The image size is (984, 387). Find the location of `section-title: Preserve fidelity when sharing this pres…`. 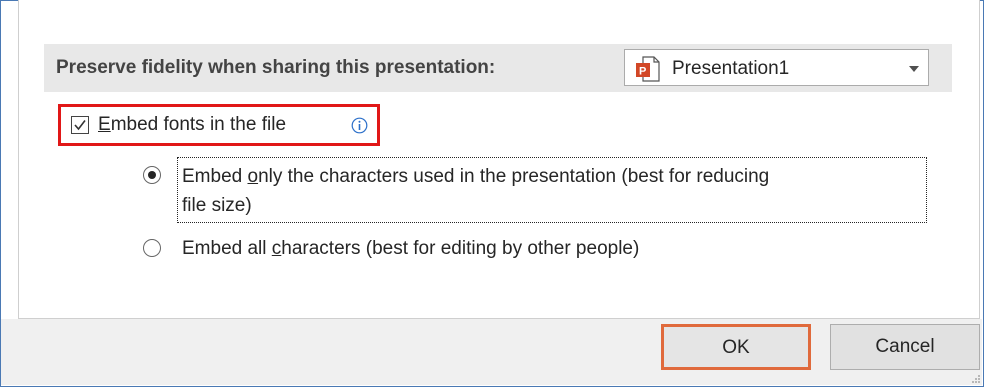

section-title: Preserve fidelity when sharing this pres… is located at coordinates (276, 67).